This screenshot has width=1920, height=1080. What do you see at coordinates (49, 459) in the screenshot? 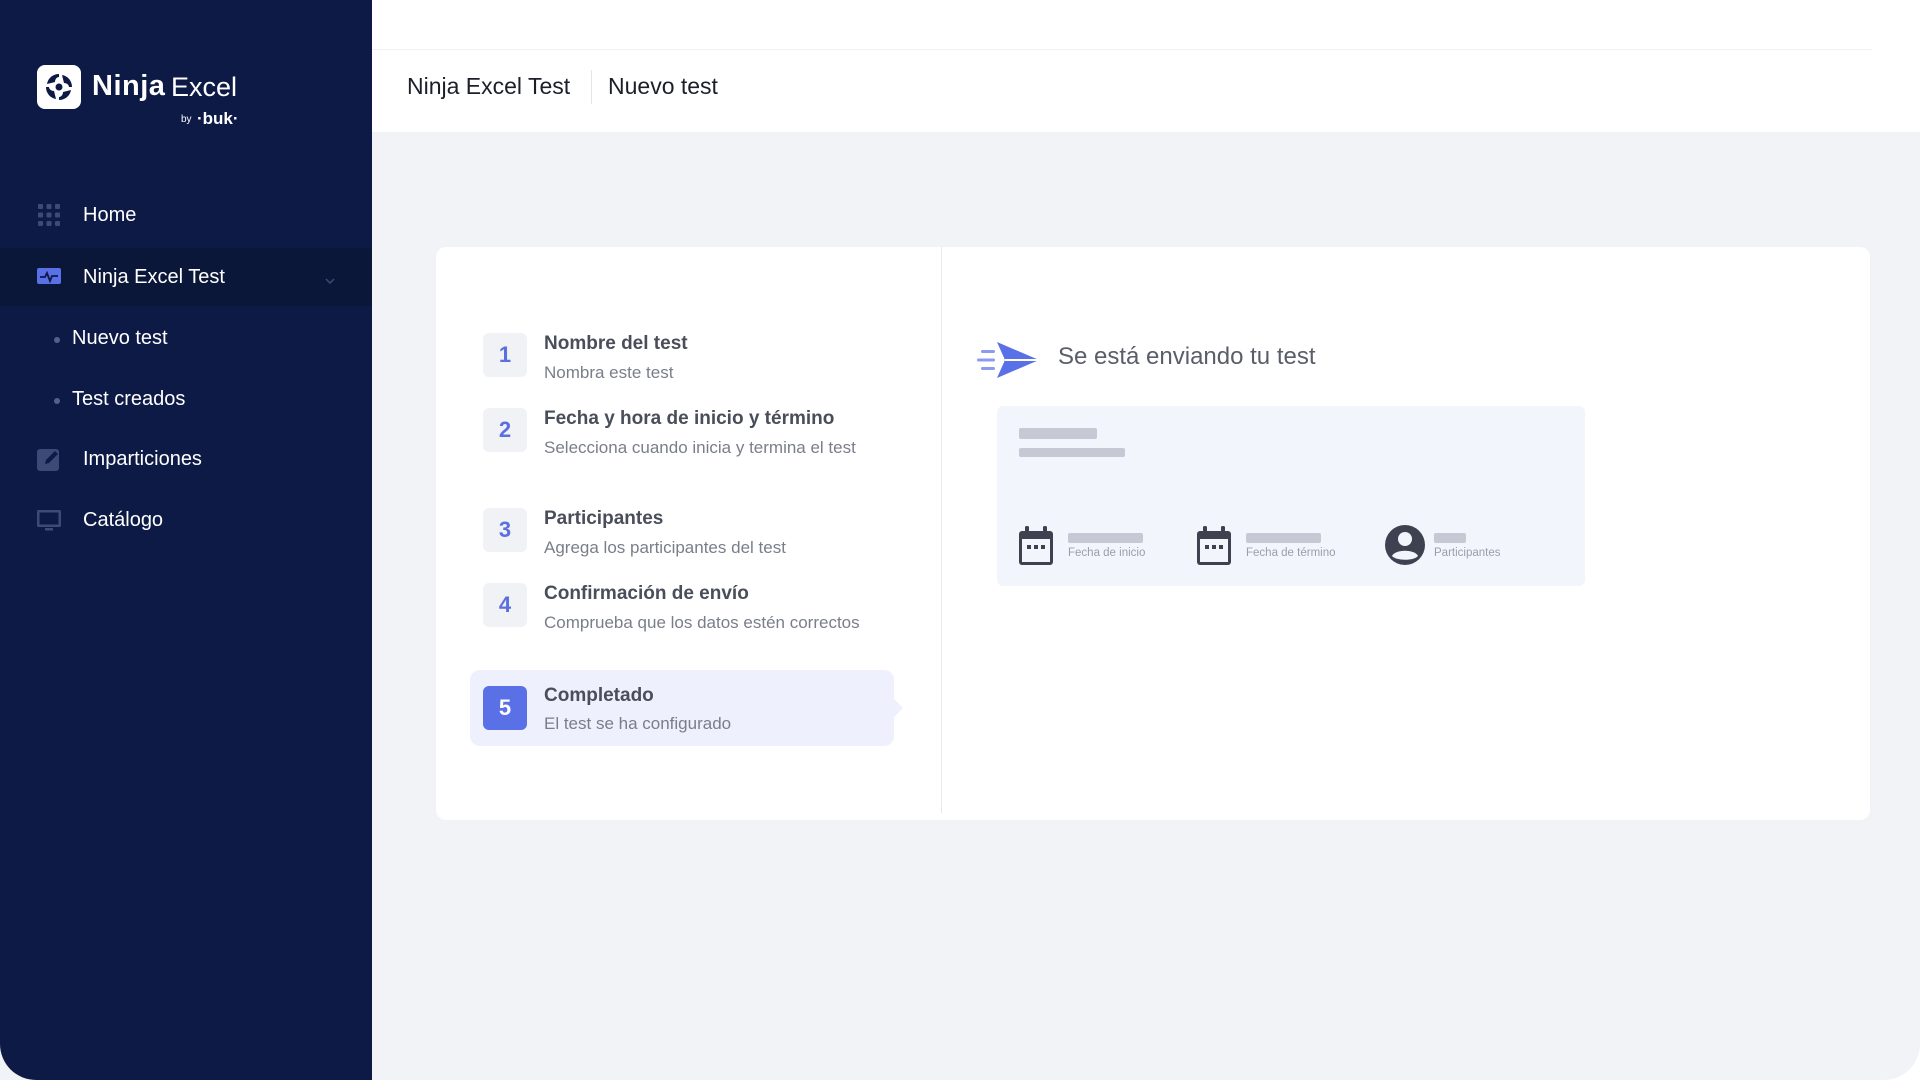
I see `edit-icon` at bounding box center [49, 459].